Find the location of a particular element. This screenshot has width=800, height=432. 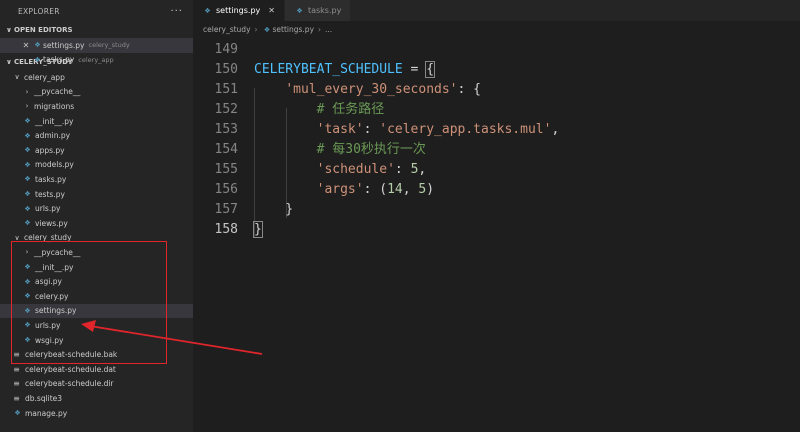

tab-label: settings.py is located at coordinates (238, 10).